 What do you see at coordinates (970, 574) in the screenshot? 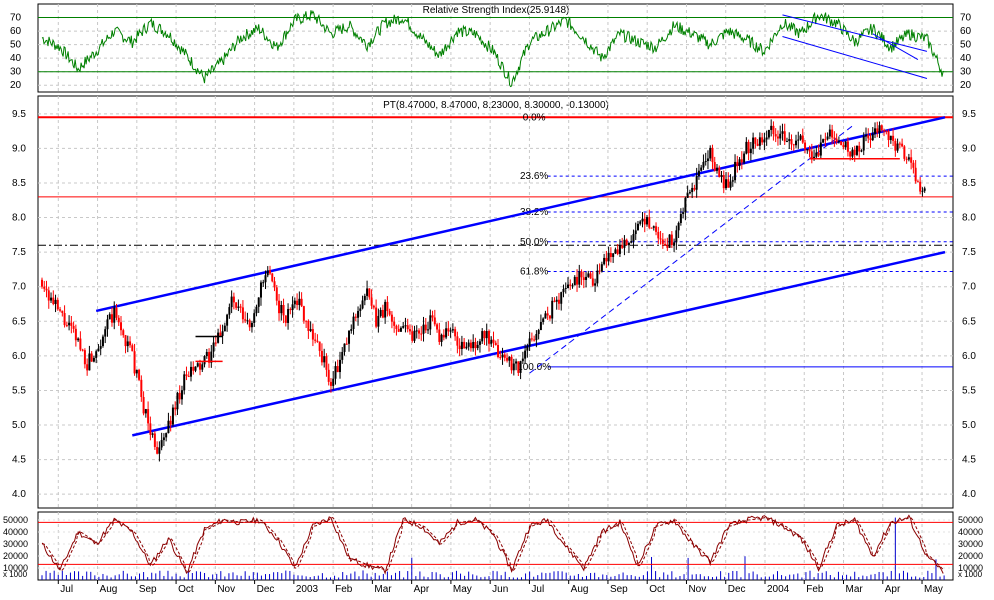
I see `volume-units-right: x 1000` at bounding box center [970, 574].